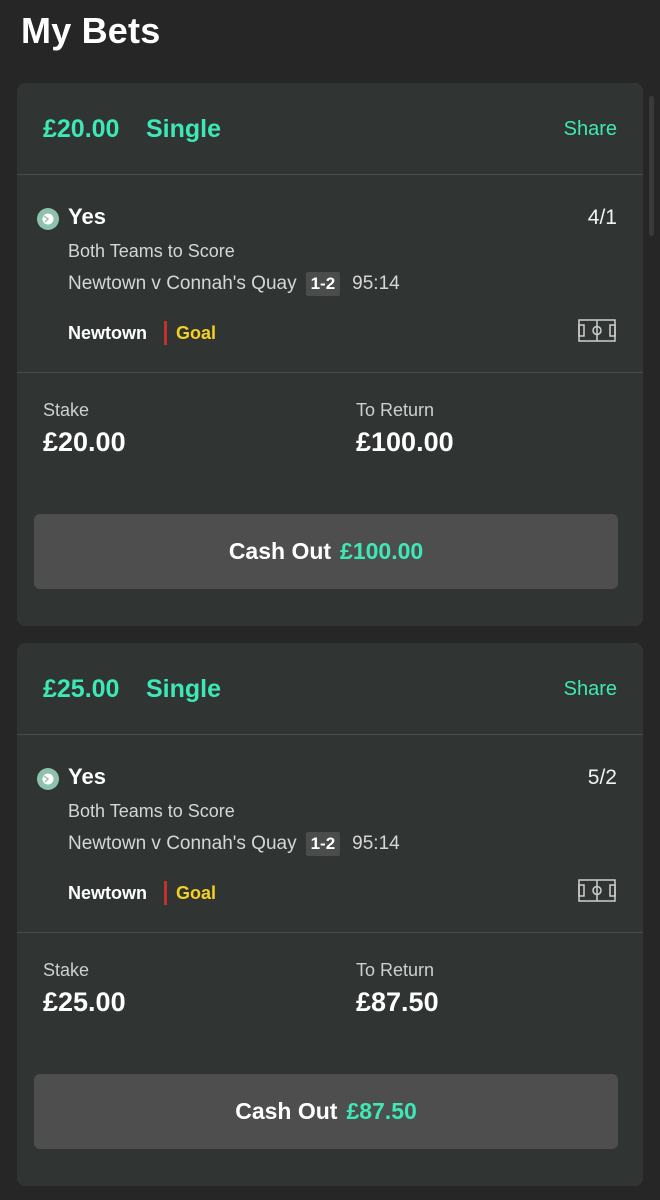  I want to click on bet-card-header: £25.00 Single Share, so click(330, 689).